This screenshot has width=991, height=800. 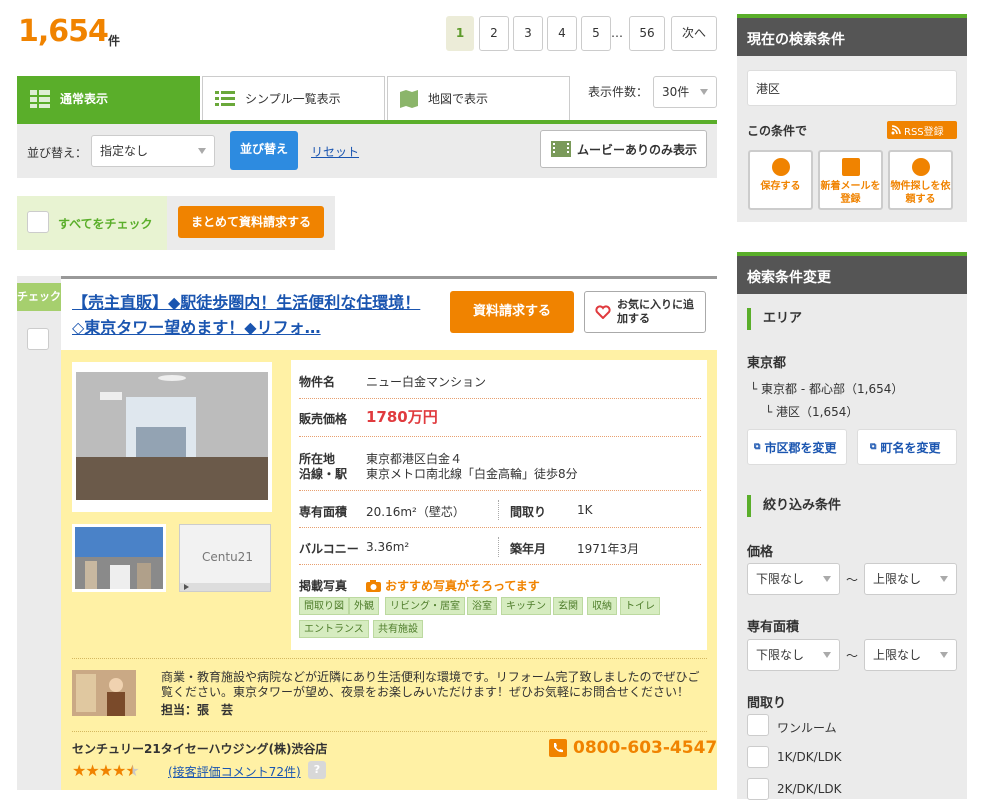 I want to click on next-page-button: 次へ, so click(x=694, y=33).